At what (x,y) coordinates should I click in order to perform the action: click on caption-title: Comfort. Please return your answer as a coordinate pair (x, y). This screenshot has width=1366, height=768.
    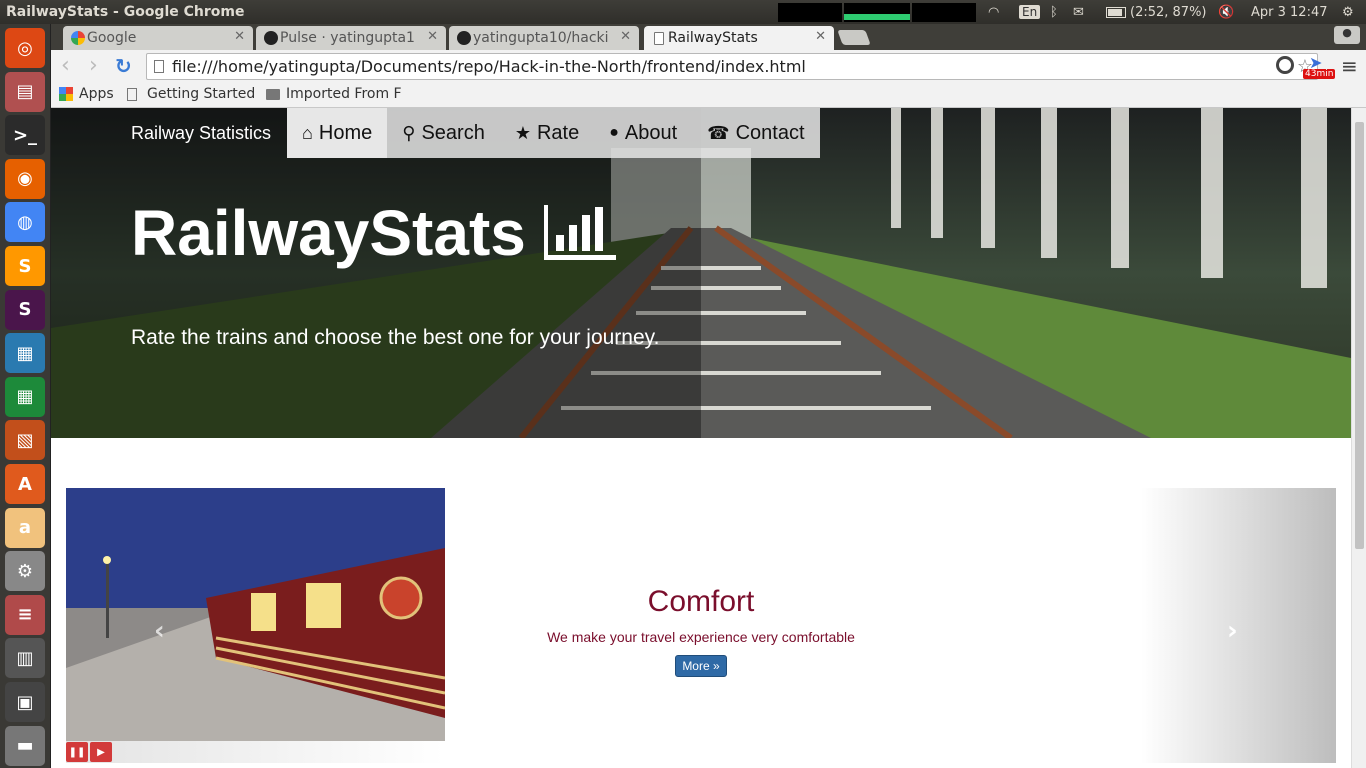
    Looking at the image, I should click on (701, 601).